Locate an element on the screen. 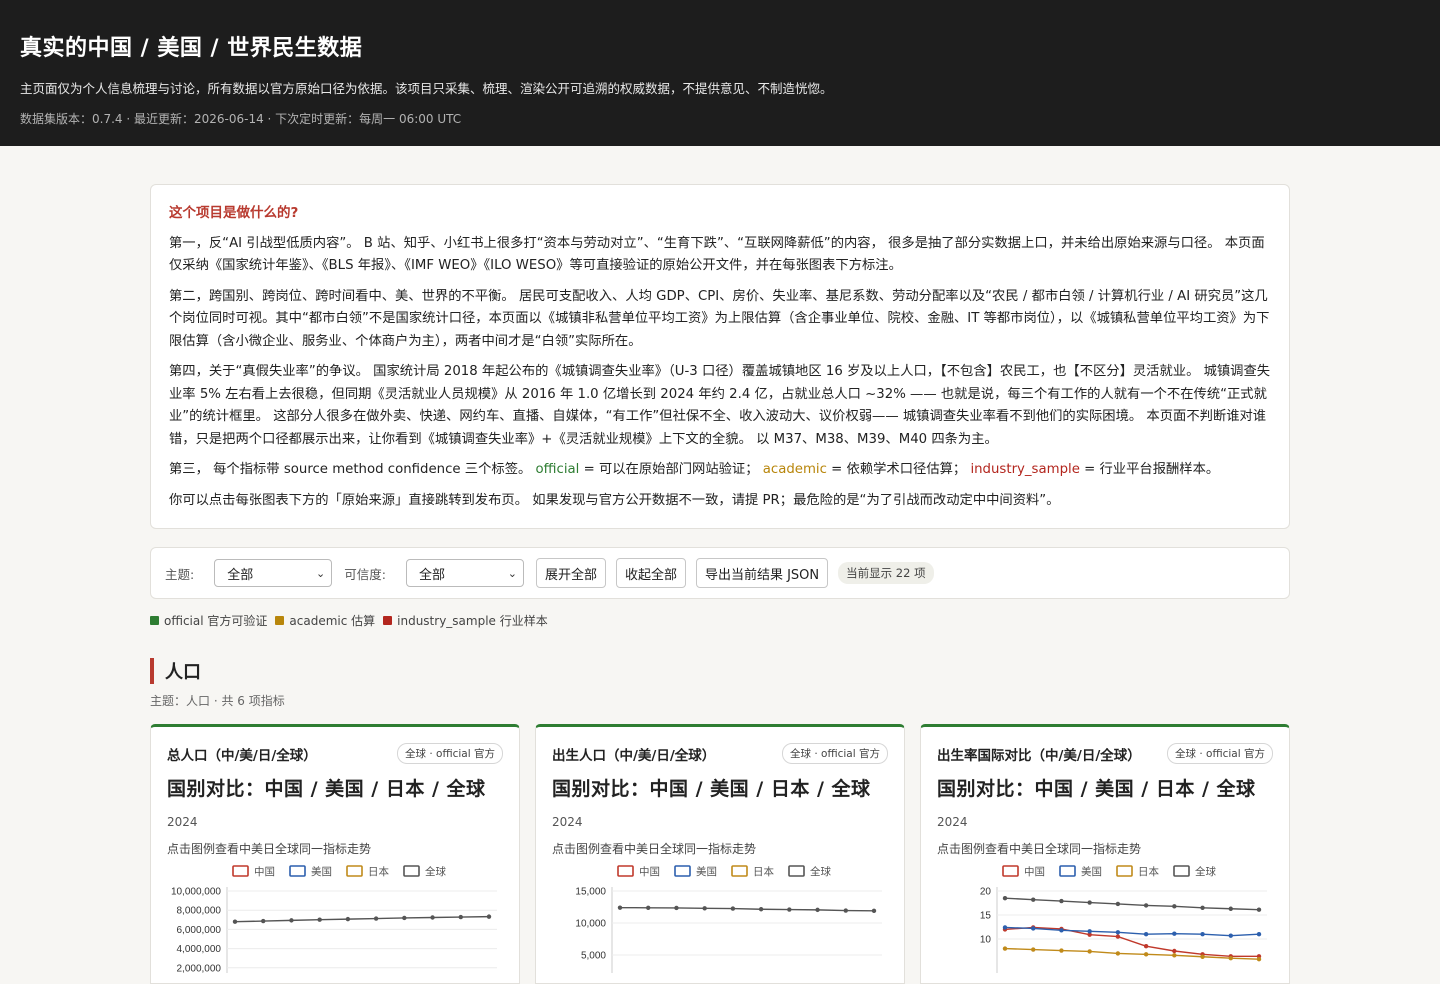  industry-desc: = 行业平台报酬样本。 is located at coordinates (1149, 469).